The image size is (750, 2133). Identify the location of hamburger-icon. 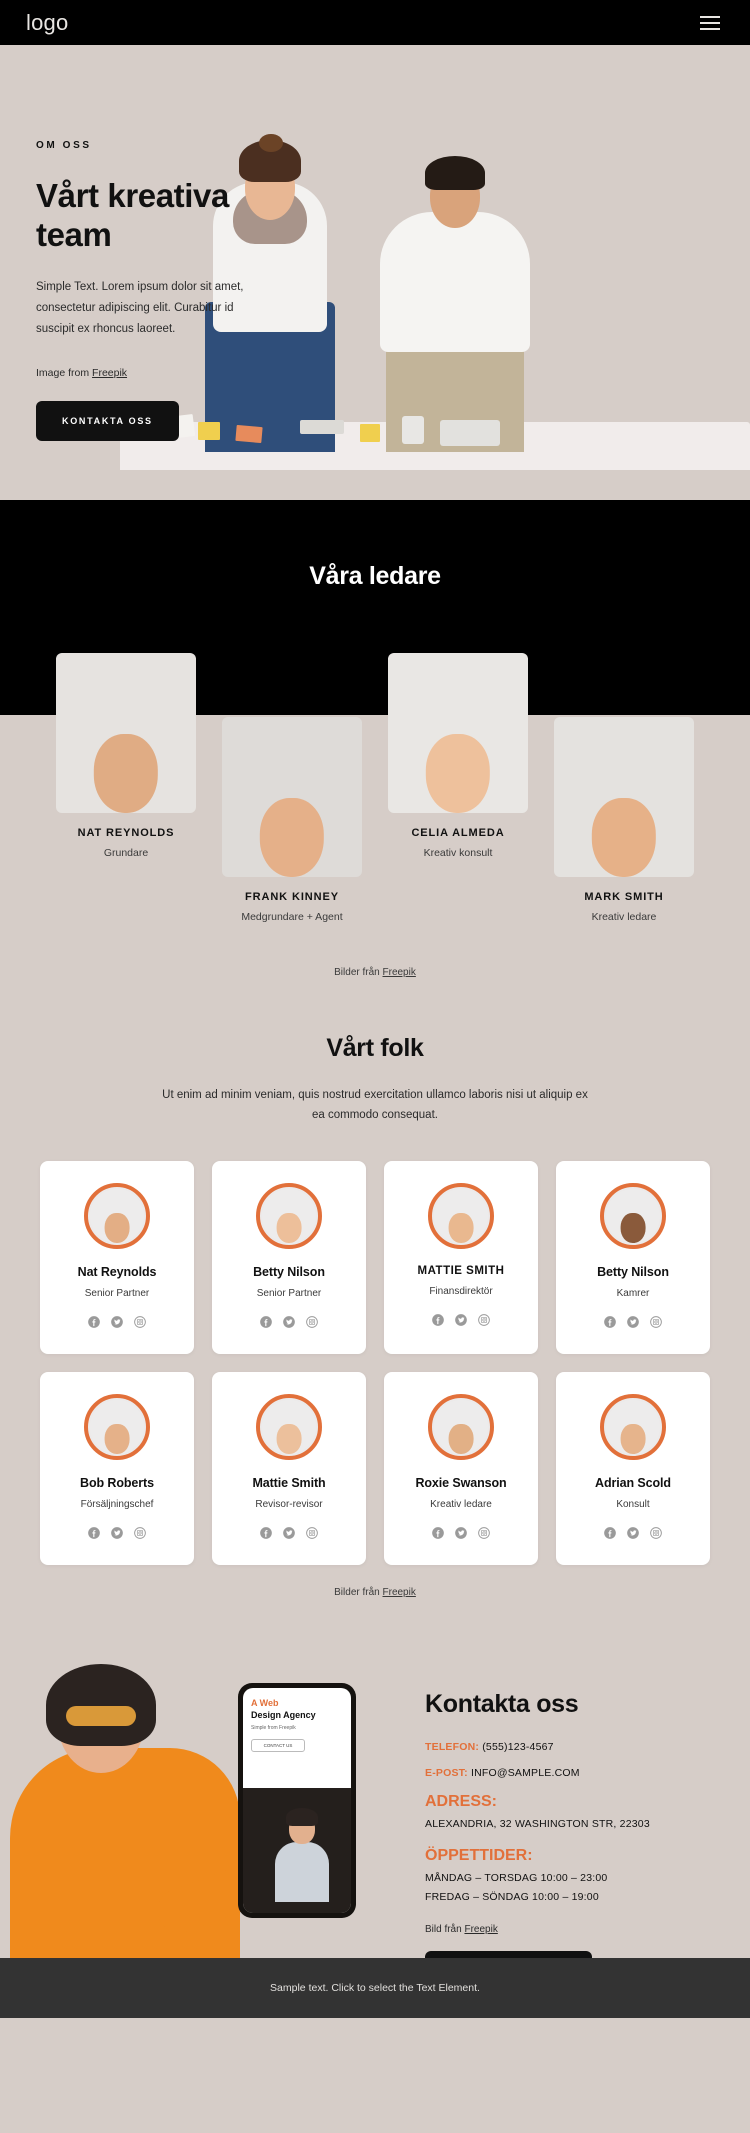
(710, 23).